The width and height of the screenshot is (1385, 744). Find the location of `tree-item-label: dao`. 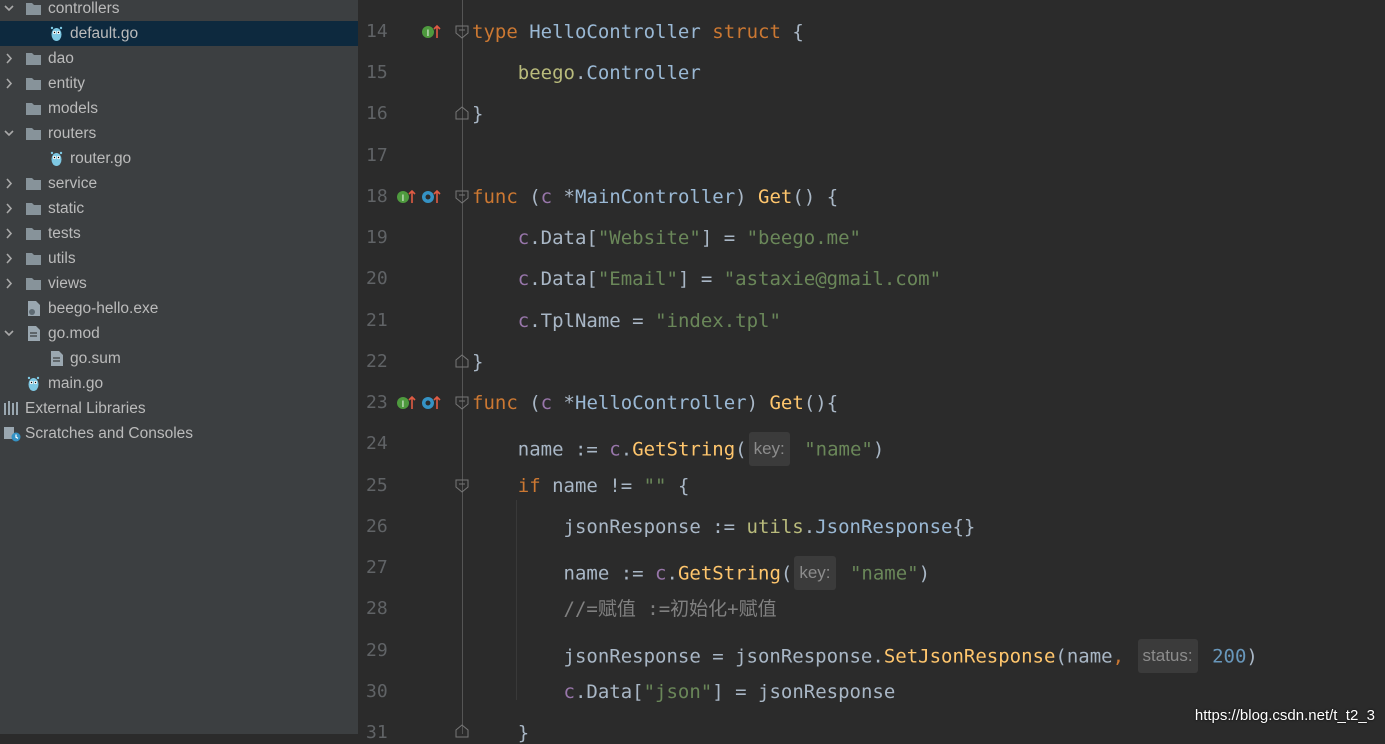

tree-item-label: dao is located at coordinates (61, 58).